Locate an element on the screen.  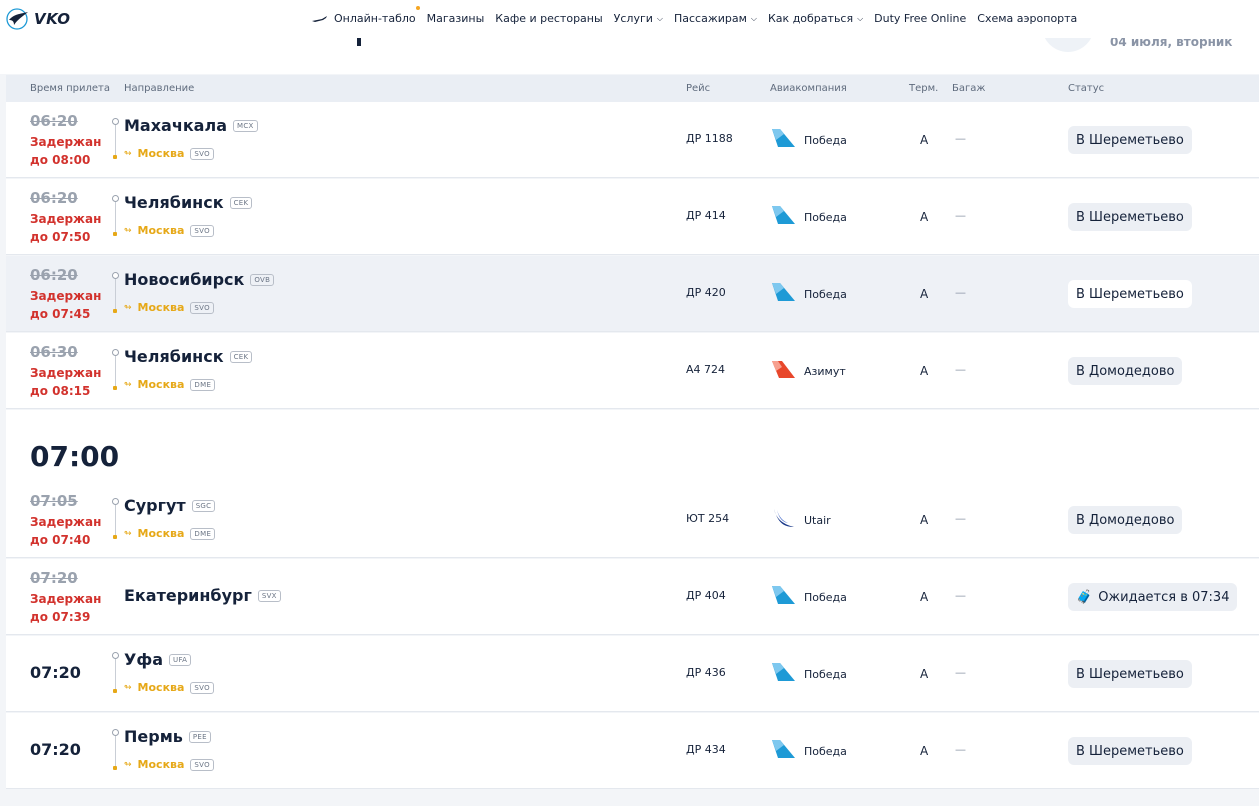
nav-label: Схема аэропорта is located at coordinates (1027, 18).